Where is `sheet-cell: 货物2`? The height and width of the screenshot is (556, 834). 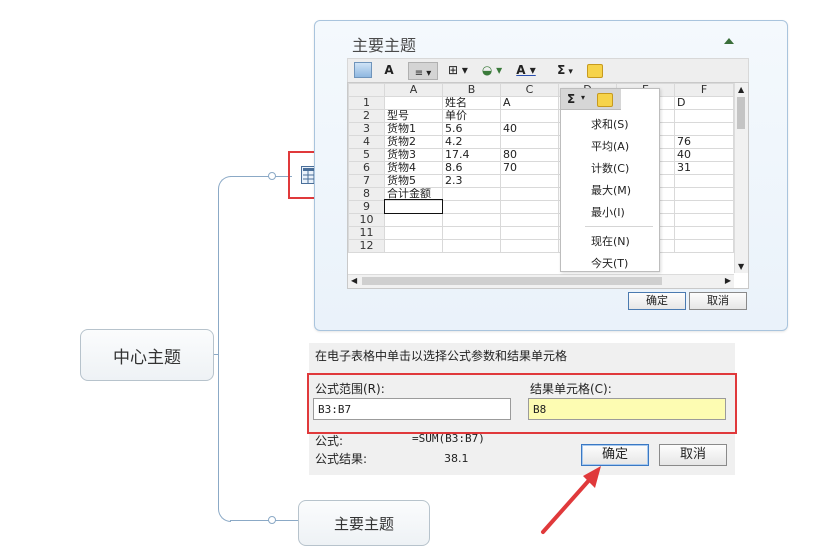 sheet-cell: 货物2 is located at coordinates (413, 142).